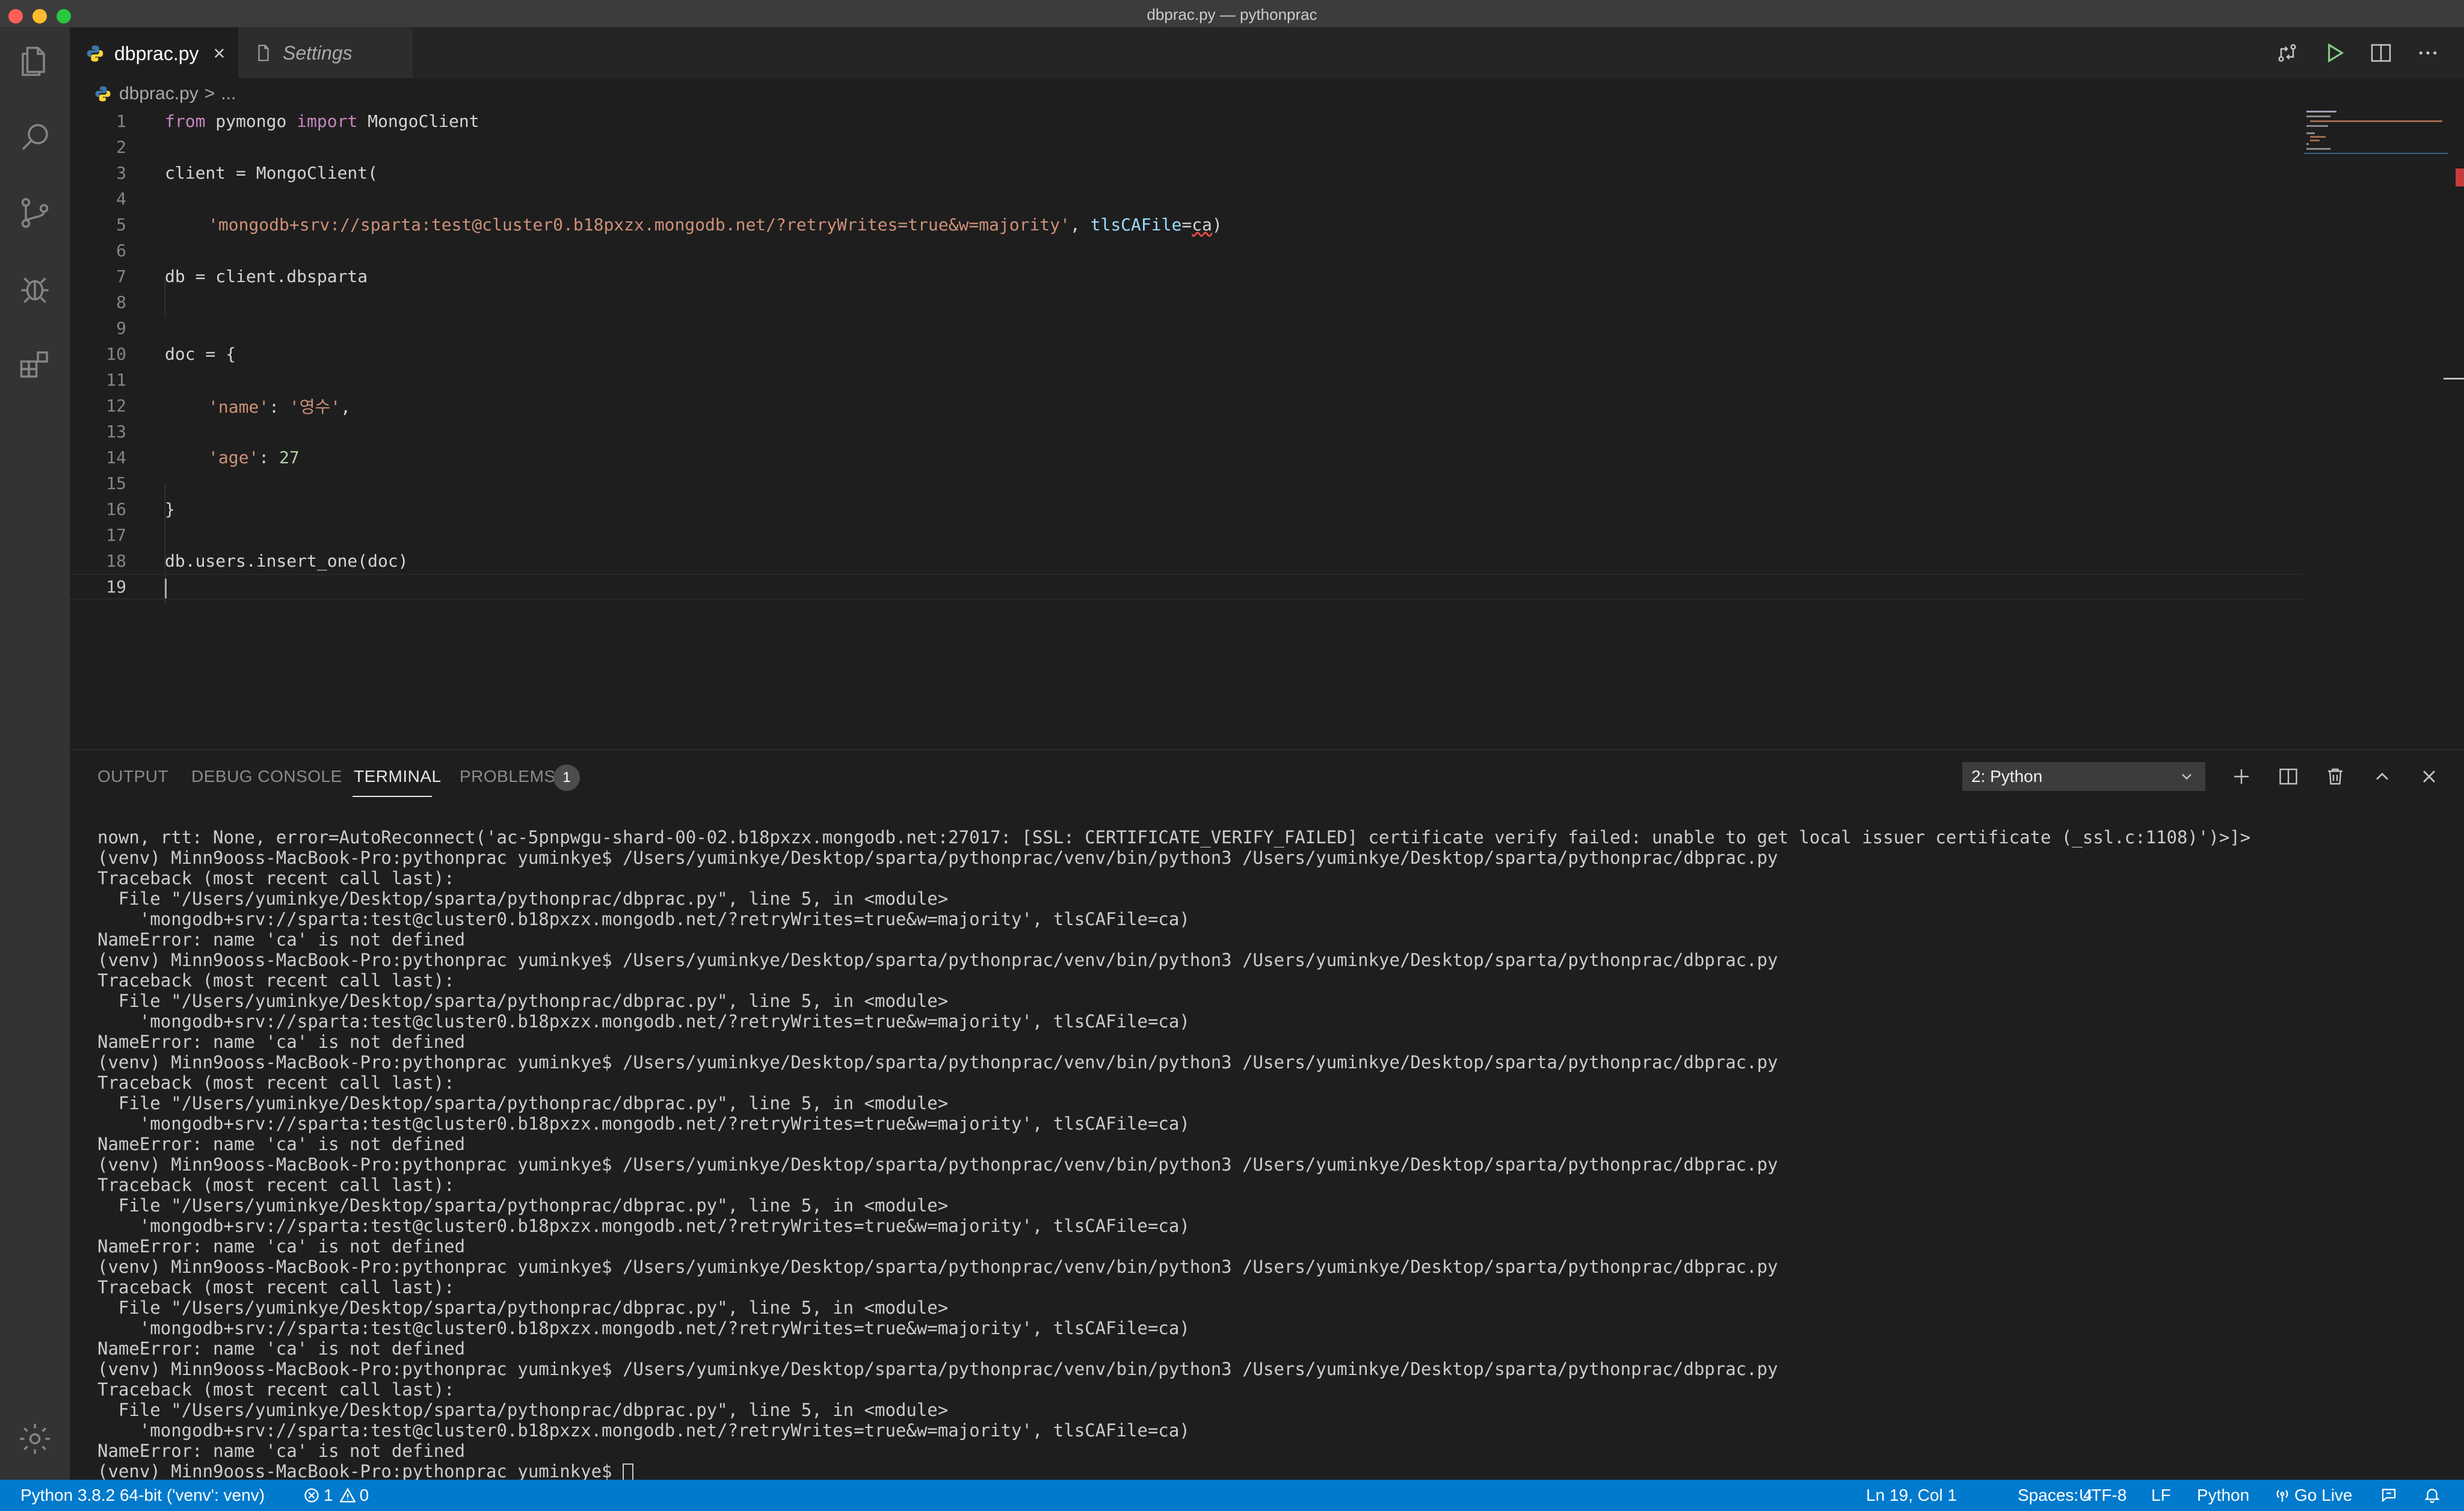 The width and height of the screenshot is (2464, 1511). I want to click on chevron-down-icon, so click(2186, 781).